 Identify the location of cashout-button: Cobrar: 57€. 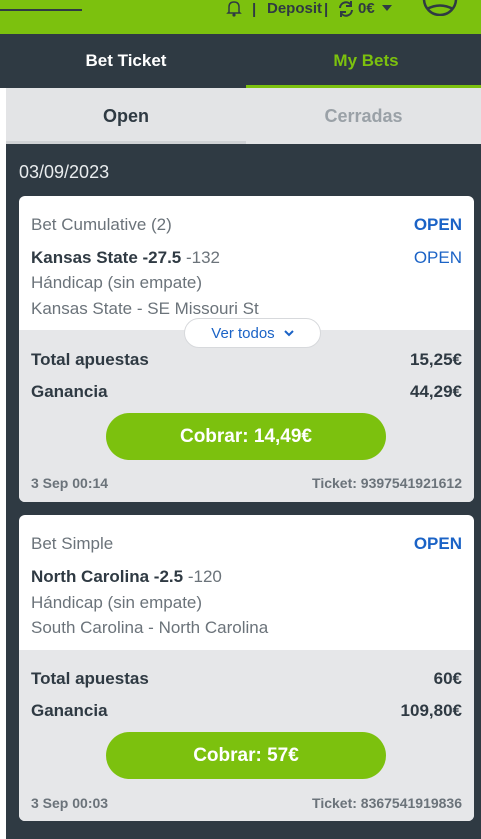
(246, 755).